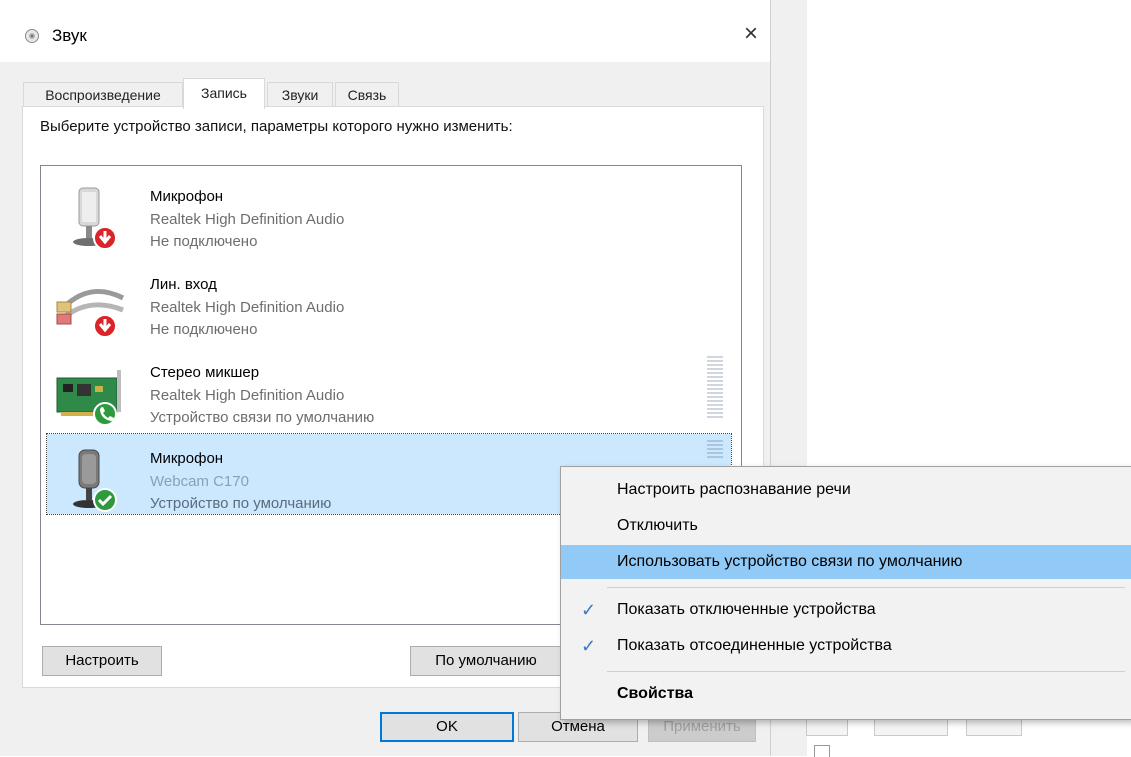  Describe the element at coordinates (32, 36) in the screenshot. I see `speaker-icon` at that location.